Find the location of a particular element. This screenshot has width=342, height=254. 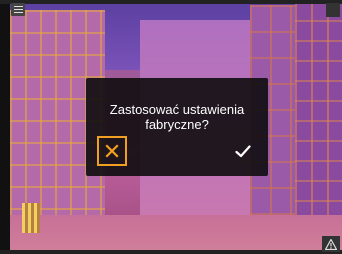

check-icon is located at coordinates (243, 150).